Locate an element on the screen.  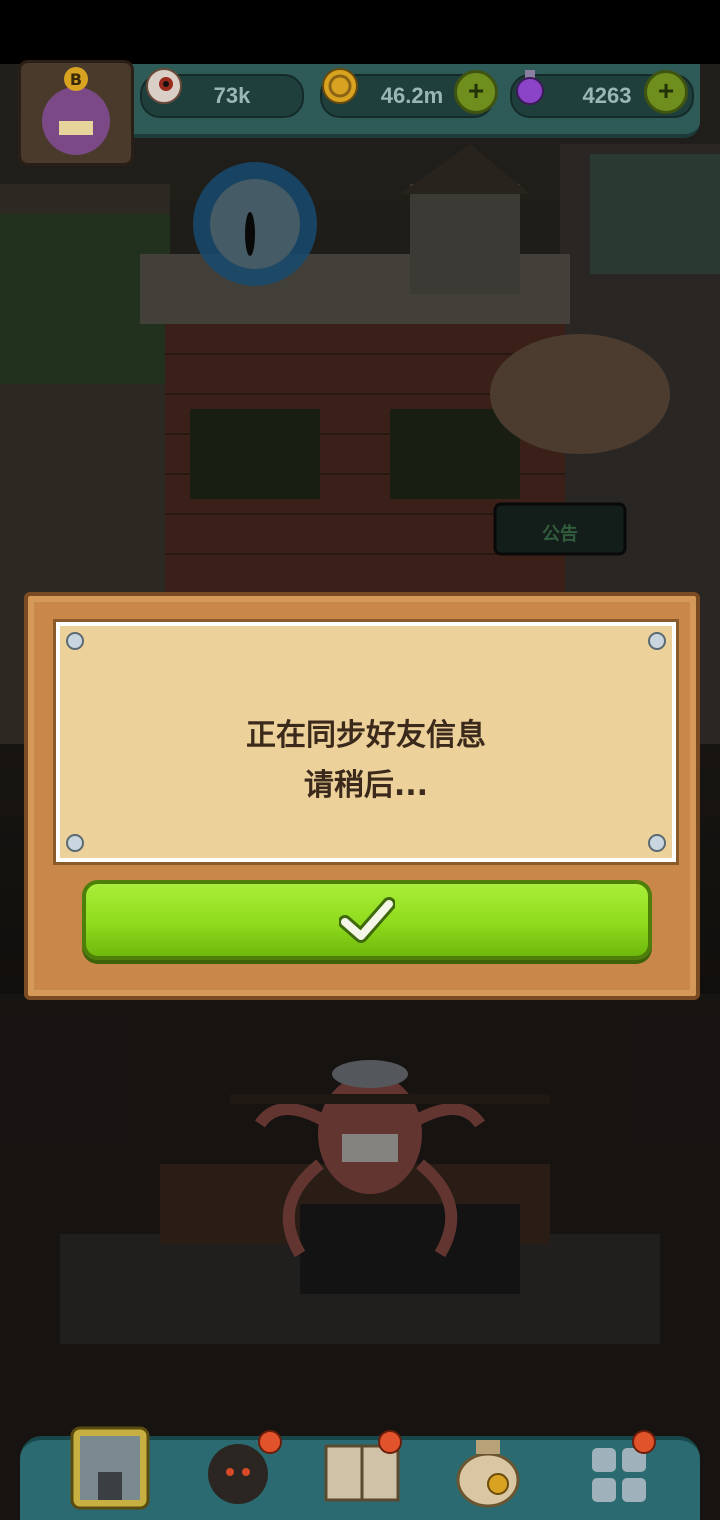
avatar-badge-letter: B is located at coordinates (76, 79).